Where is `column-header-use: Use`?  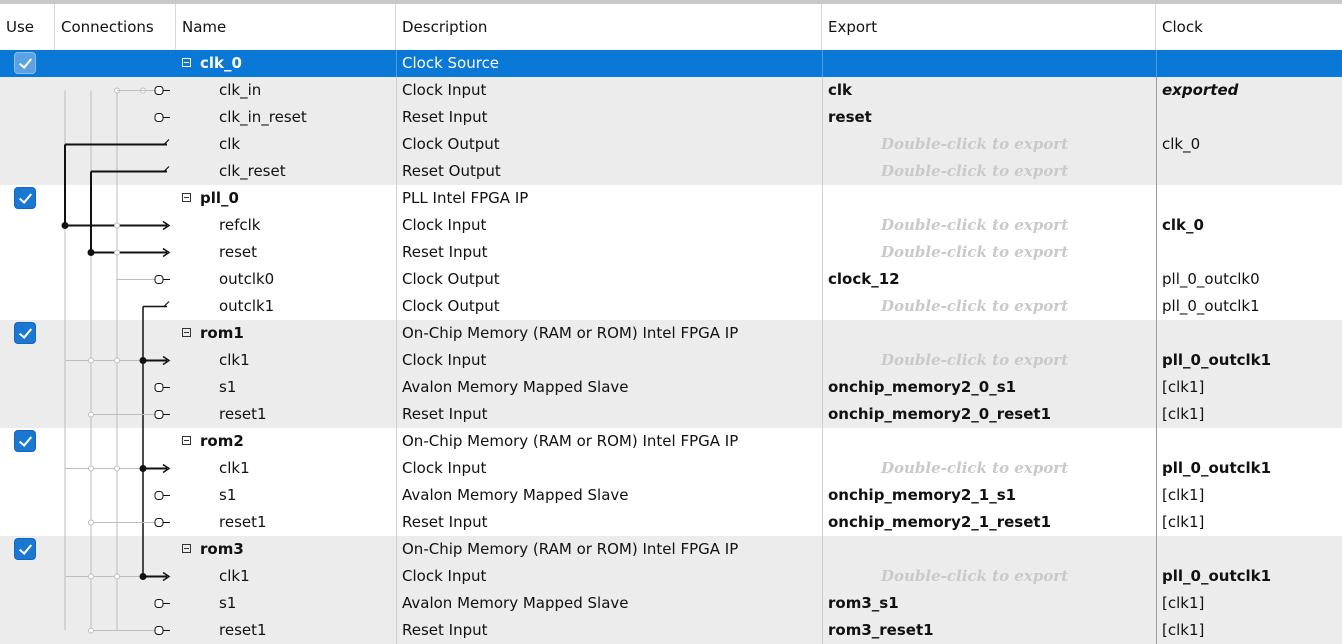 column-header-use: Use is located at coordinates (27, 27).